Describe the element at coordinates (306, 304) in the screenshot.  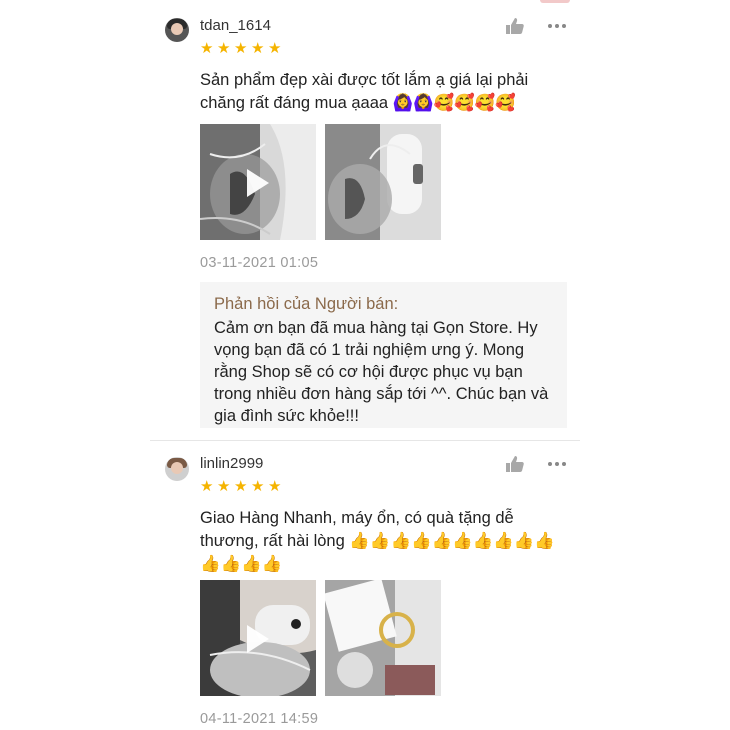
I see `seller-reply-title: Phản hồi của Người bán:` at that location.